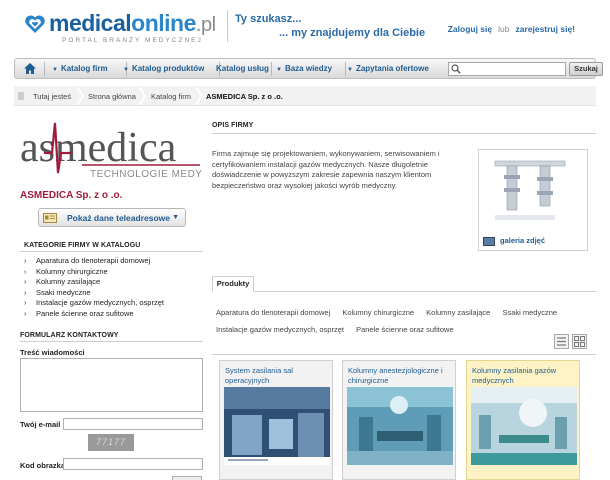  Describe the element at coordinates (395, 375) in the screenshot. I see `product-card-title: Kolumny anestezjologiczne i chirurgiczne` at that location.